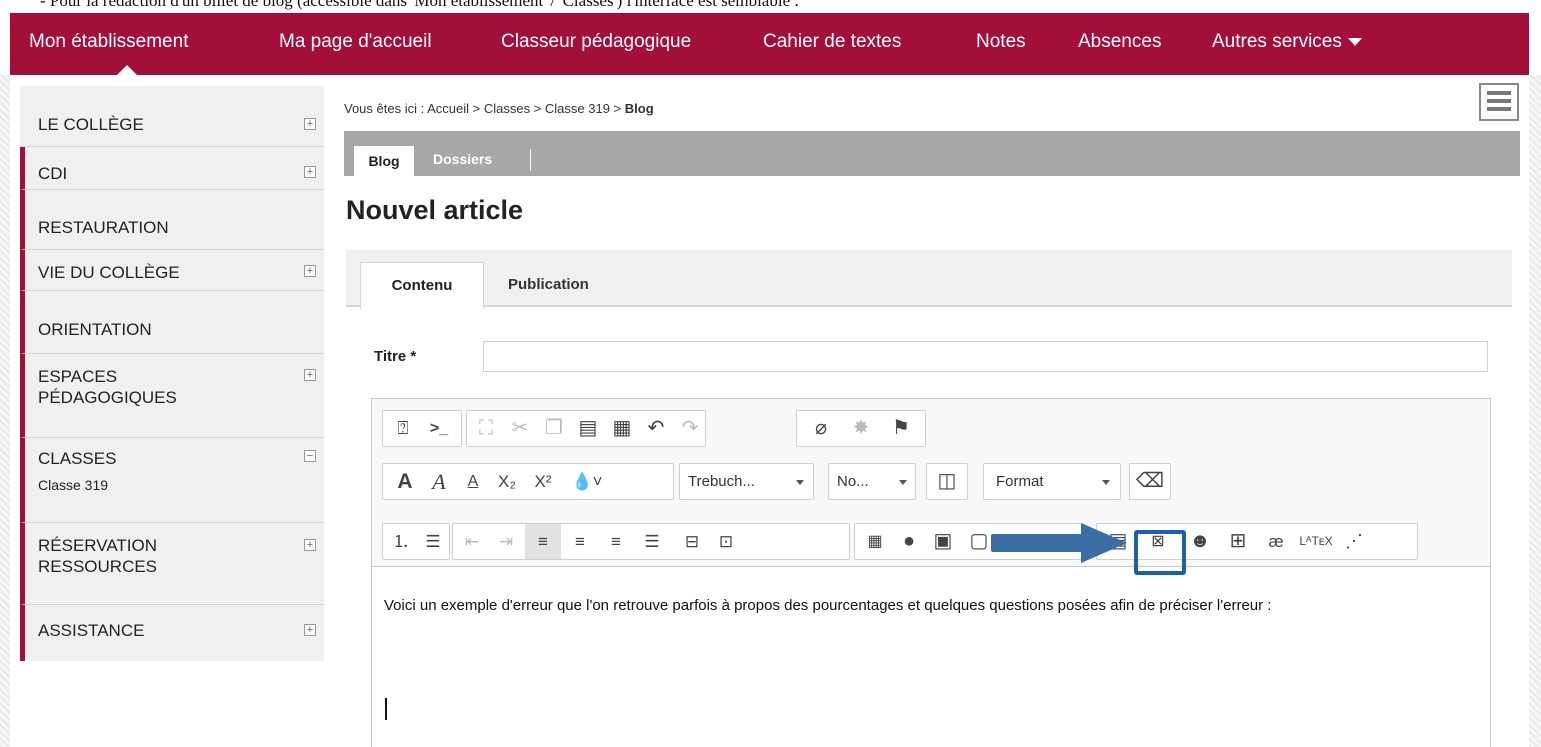 This screenshot has height=747, width=1541. I want to click on article-tab-bar: Contenu Publication, so click(929, 279).